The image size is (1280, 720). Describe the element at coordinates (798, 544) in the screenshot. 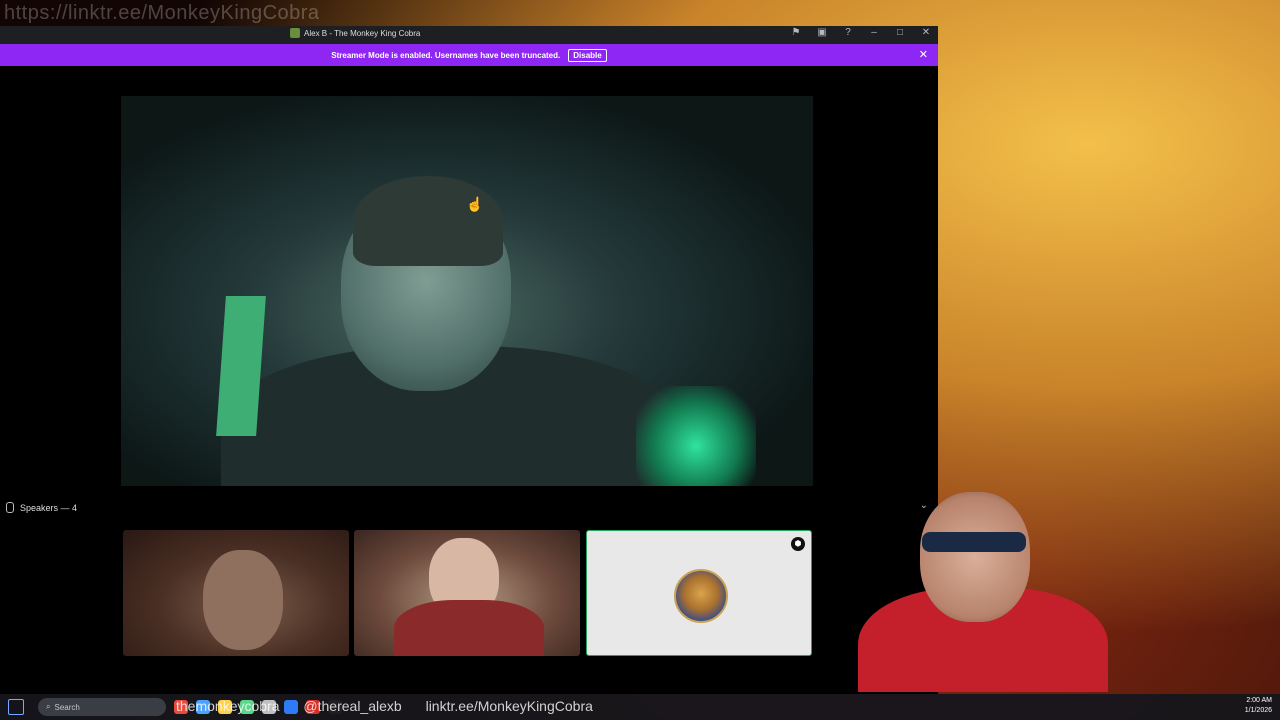

I see `shield-icon: ⬢` at that location.